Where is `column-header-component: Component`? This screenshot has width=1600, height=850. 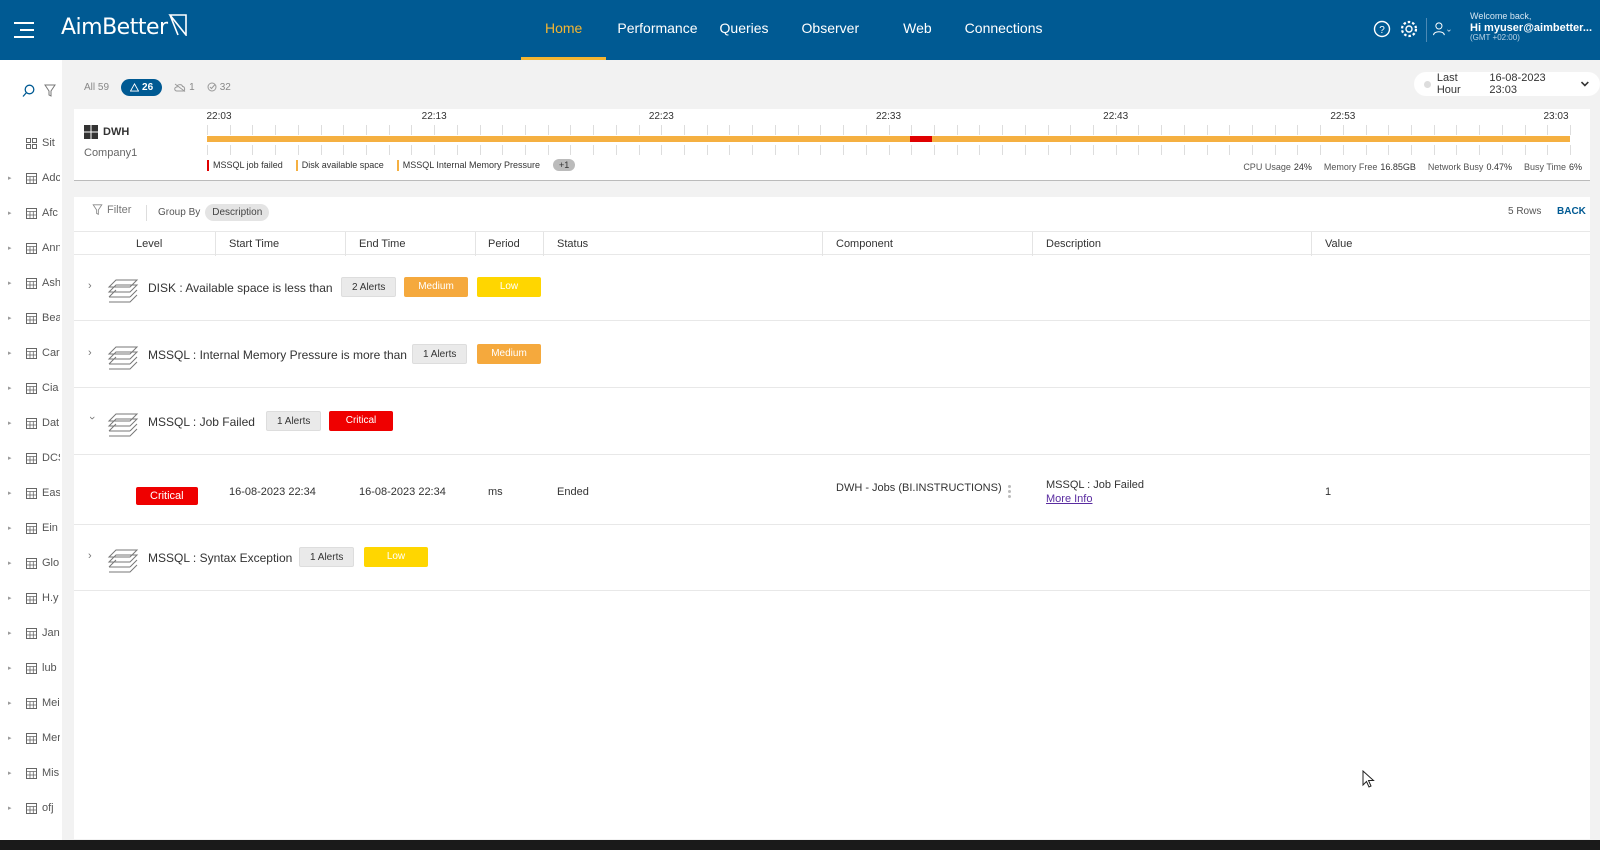 column-header-component: Component is located at coordinates (864, 244).